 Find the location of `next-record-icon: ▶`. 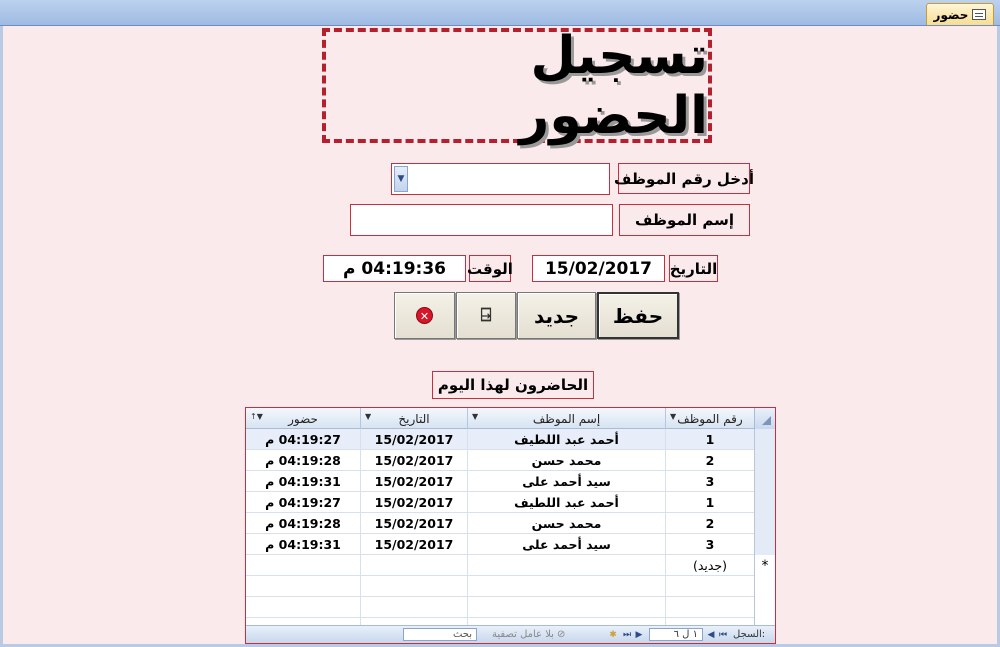

next-record-icon: ▶ is located at coordinates (639, 634).